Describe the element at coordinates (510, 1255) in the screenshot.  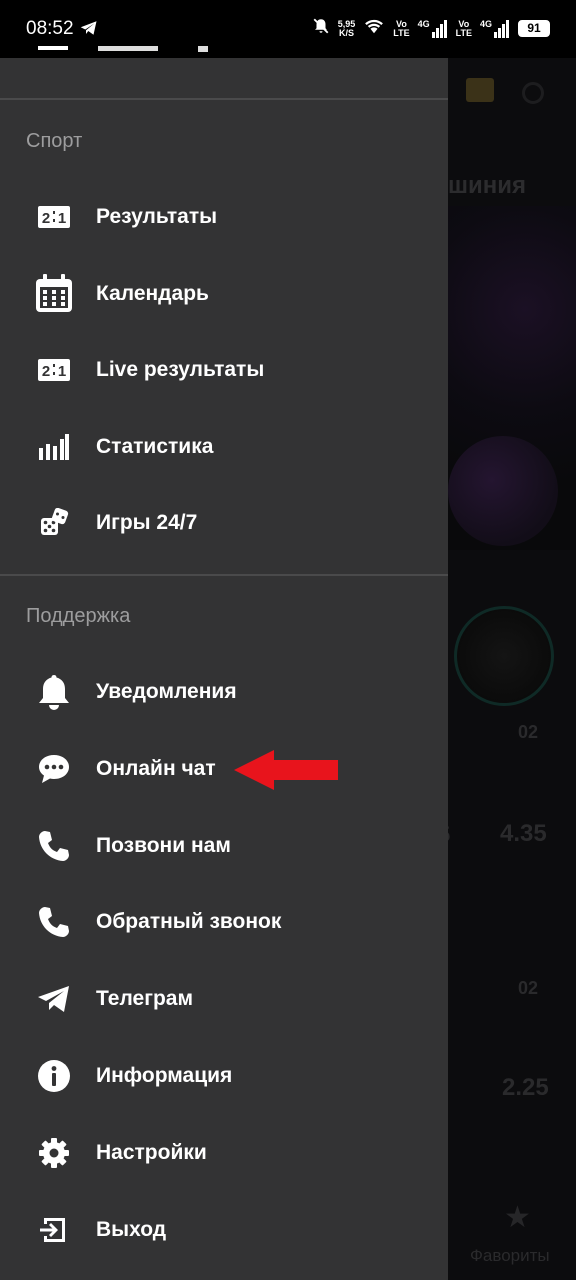
I see `favorites-tab-label: Фавориты` at that location.